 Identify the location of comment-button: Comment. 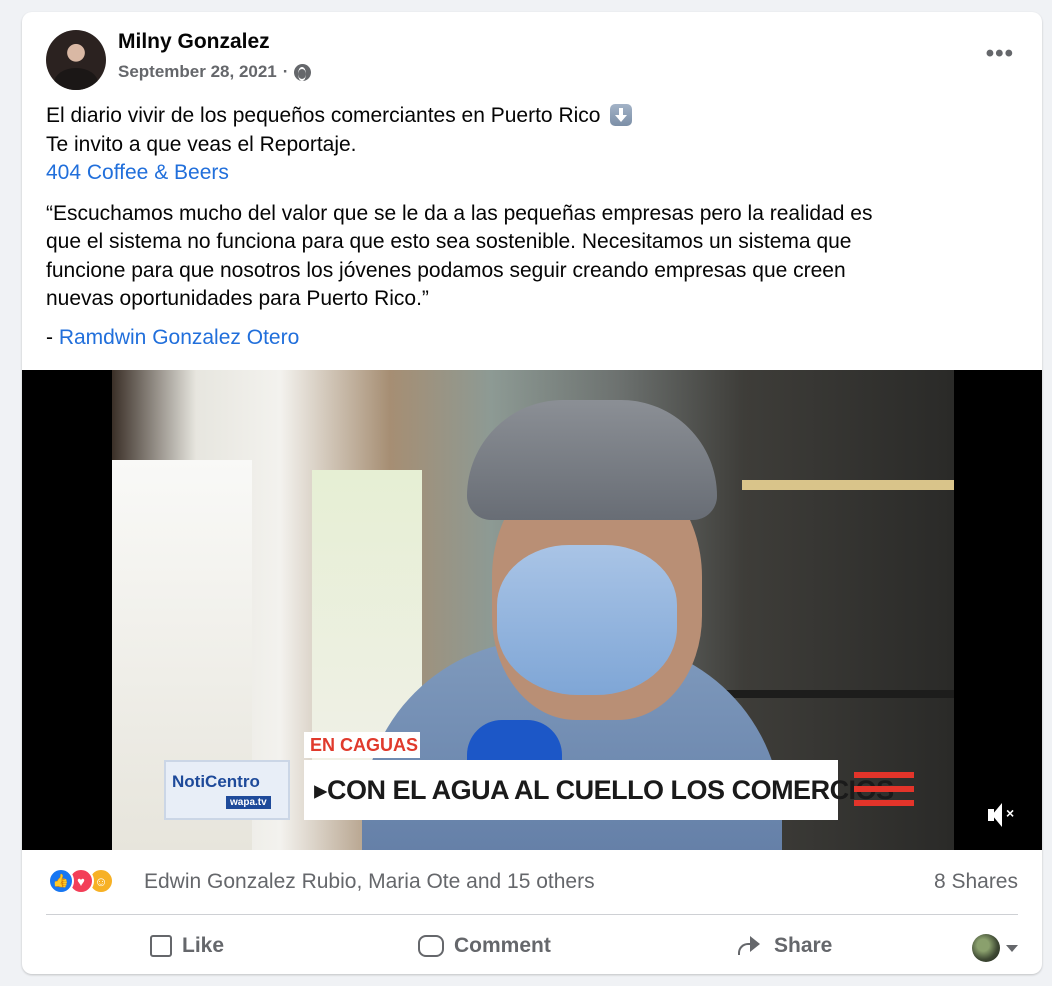
(484, 946).